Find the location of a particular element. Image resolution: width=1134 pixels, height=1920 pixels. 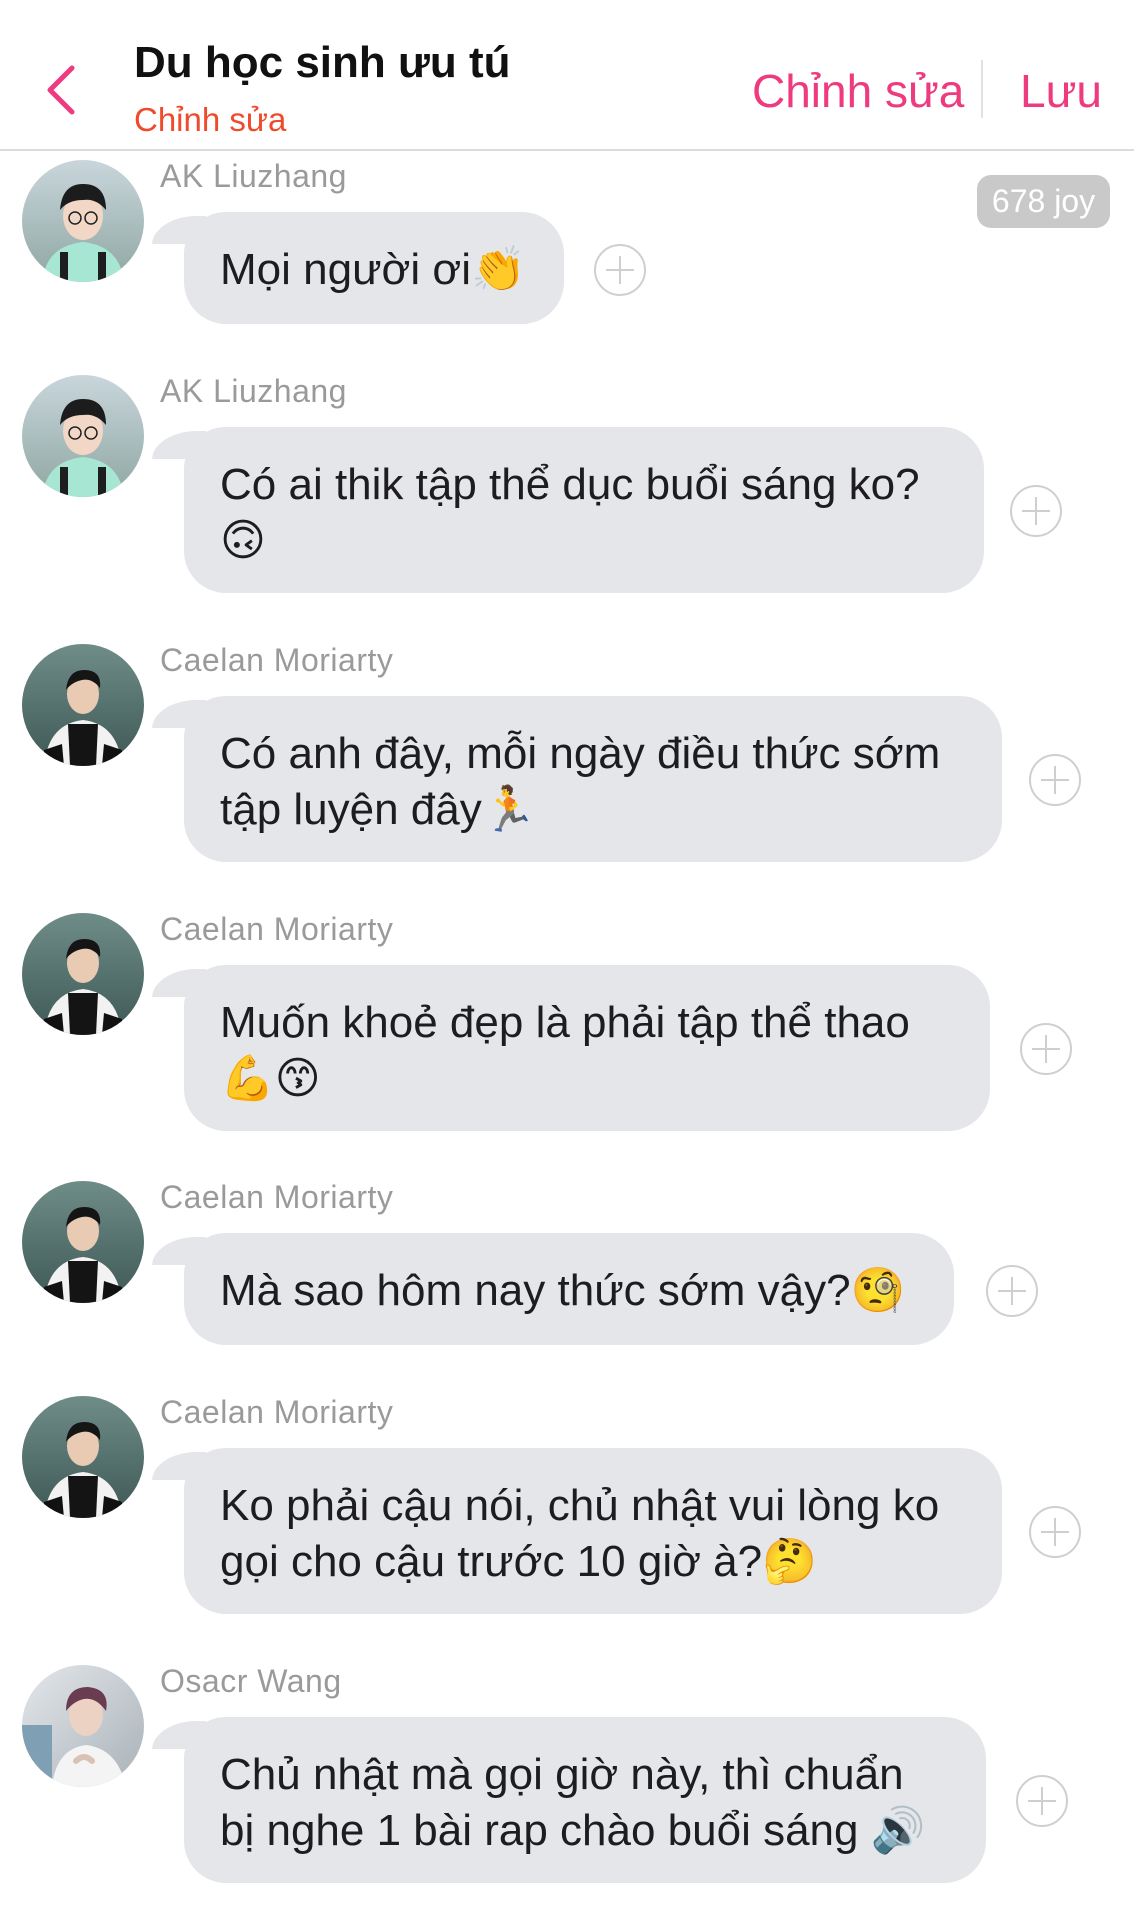

chat-subtitle: Chỉnh sửa is located at coordinates (210, 119).